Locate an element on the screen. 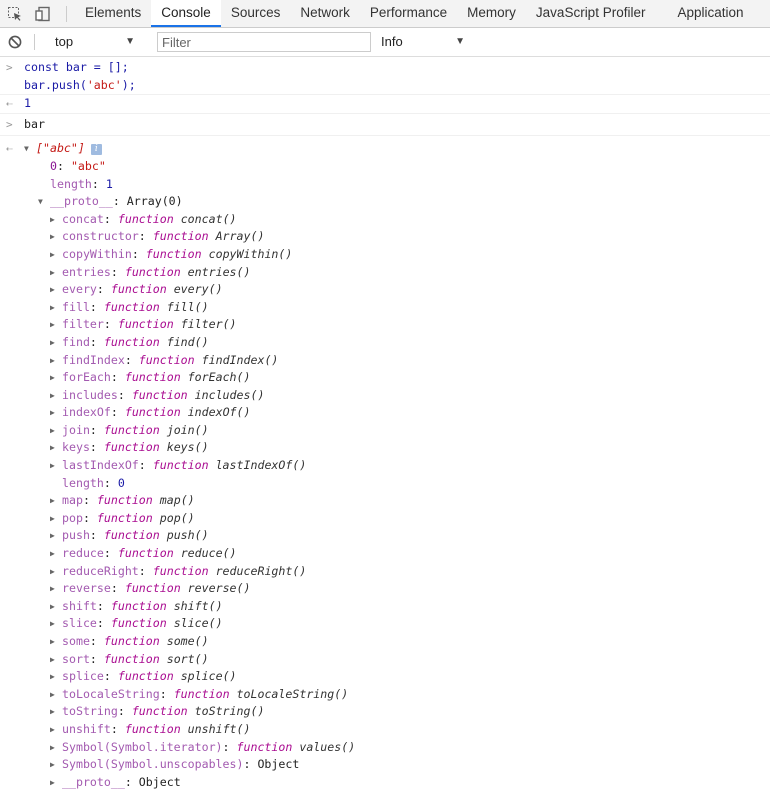 Image resolution: width=770 pixels, height=791 pixels. property-row: ▶ reduceRight: function reduceRight() is located at coordinates (410, 572).